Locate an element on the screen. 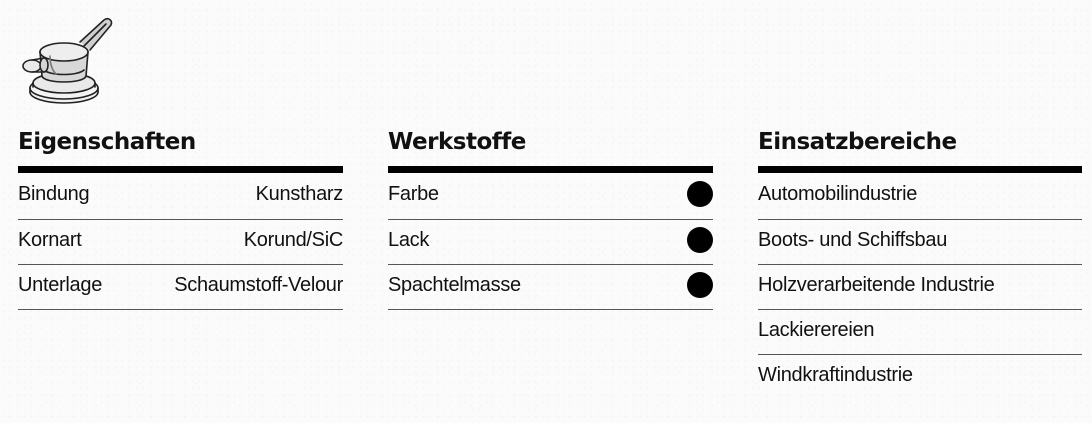 This screenshot has width=1092, height=423. row-label: Holzverarbeitende Industrie is located at coordinates (876, 284).